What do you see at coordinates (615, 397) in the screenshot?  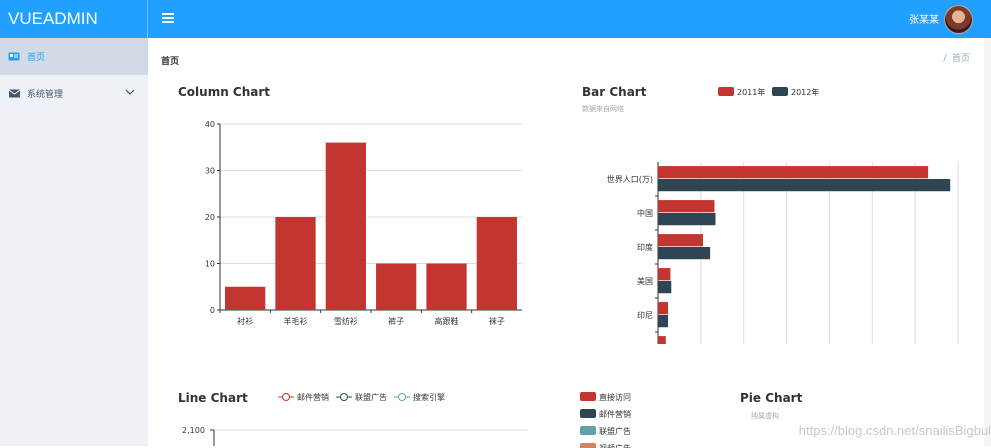 I see `legend-label: 直接访问` at bounding box center [615, 397].